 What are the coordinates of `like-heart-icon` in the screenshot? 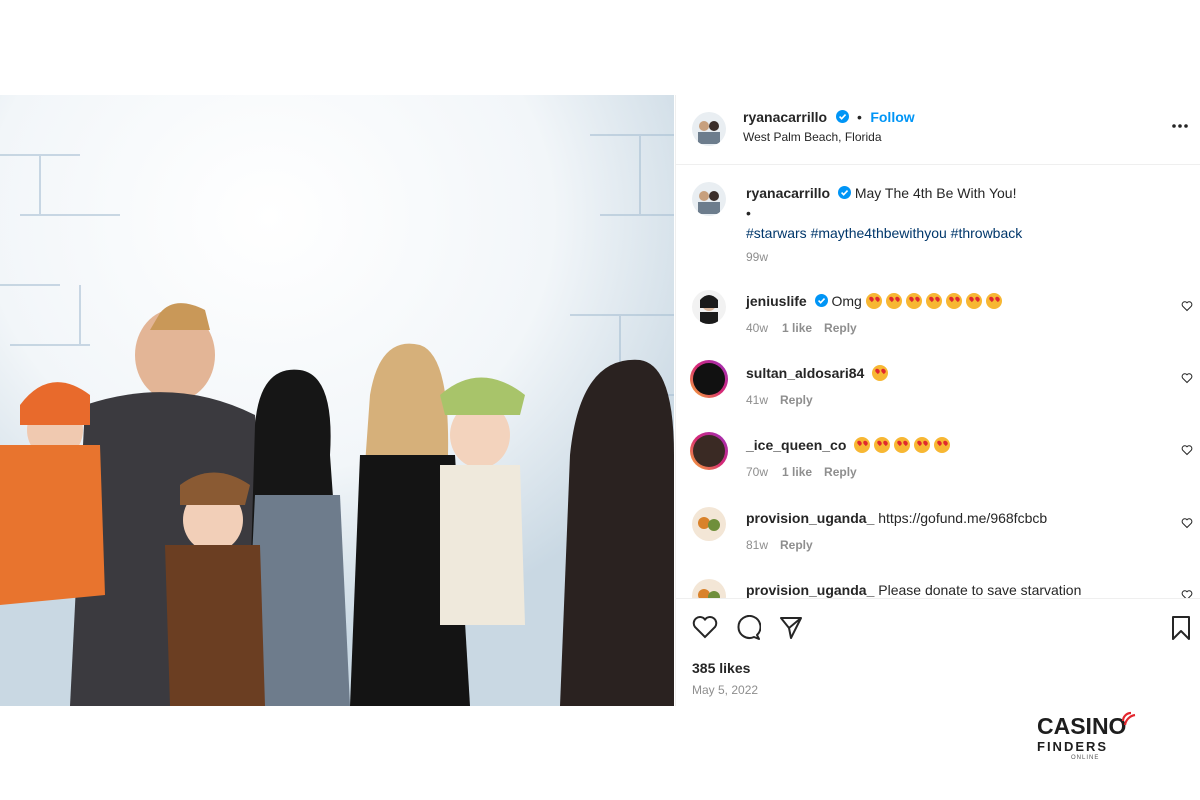 It's located at (705, 627).